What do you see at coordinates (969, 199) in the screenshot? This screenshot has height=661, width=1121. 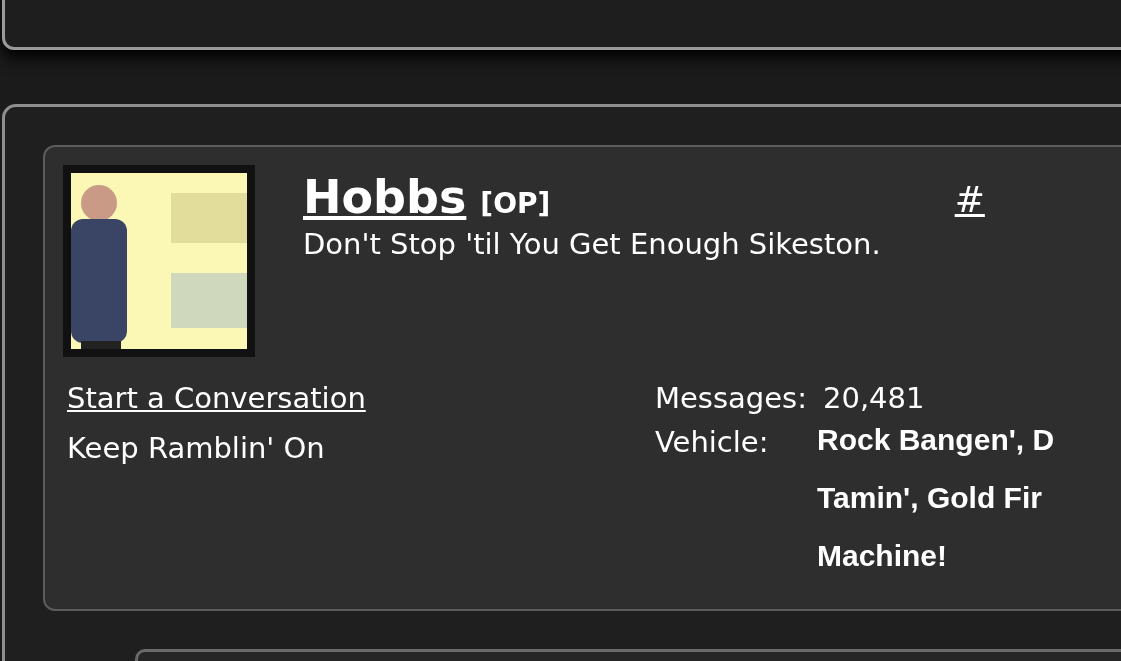 I see `permalink: #` at bounding box center [969, 199].